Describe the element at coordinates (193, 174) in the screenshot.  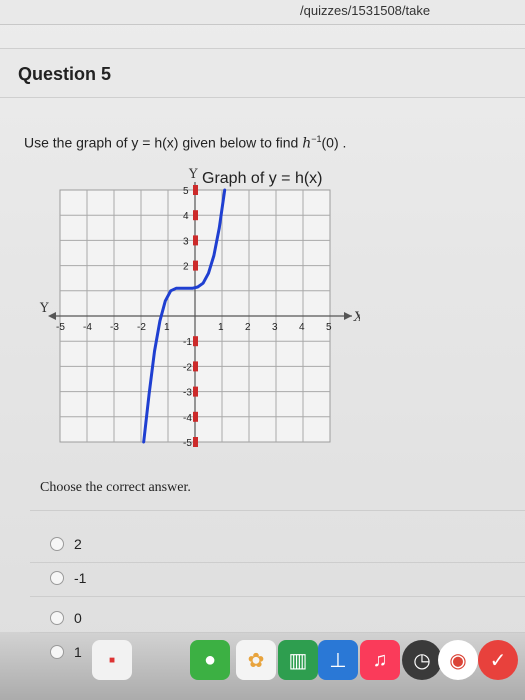
I see `y-axis-label: Y` at that location.